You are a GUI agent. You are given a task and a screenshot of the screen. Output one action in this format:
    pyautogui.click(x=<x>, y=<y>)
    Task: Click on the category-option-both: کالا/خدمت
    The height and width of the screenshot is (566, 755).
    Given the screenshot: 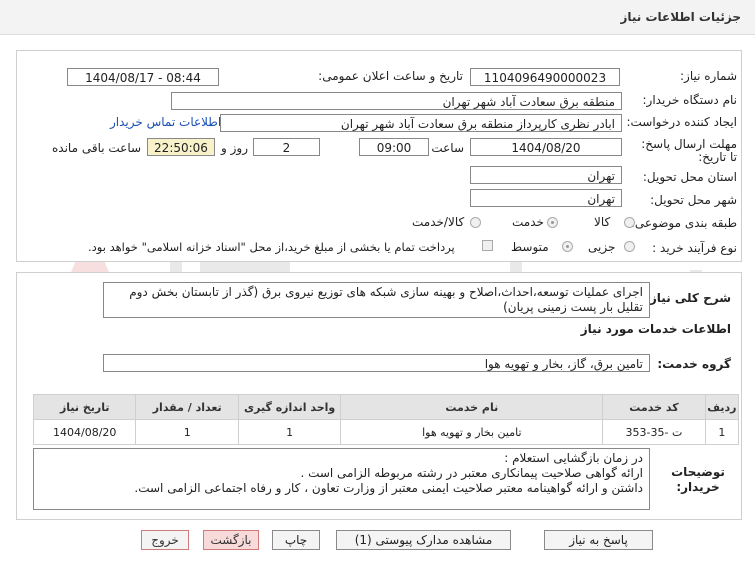 What is the action you would take?
    pyautogui.click(x=438, y=222)
    